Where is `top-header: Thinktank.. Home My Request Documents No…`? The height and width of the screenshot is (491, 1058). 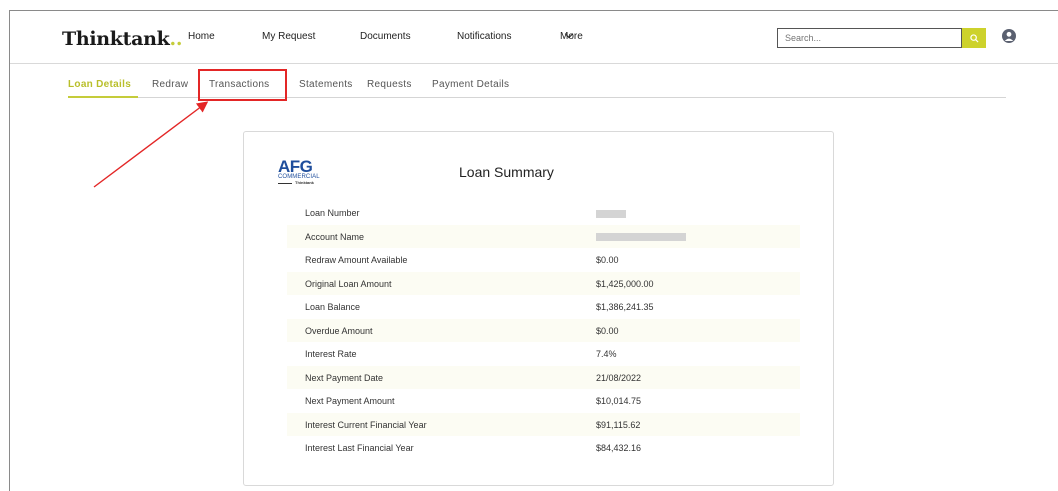 top-header: Thinktank.. Home My Request Documents No… is located at coordinates (534, 37).